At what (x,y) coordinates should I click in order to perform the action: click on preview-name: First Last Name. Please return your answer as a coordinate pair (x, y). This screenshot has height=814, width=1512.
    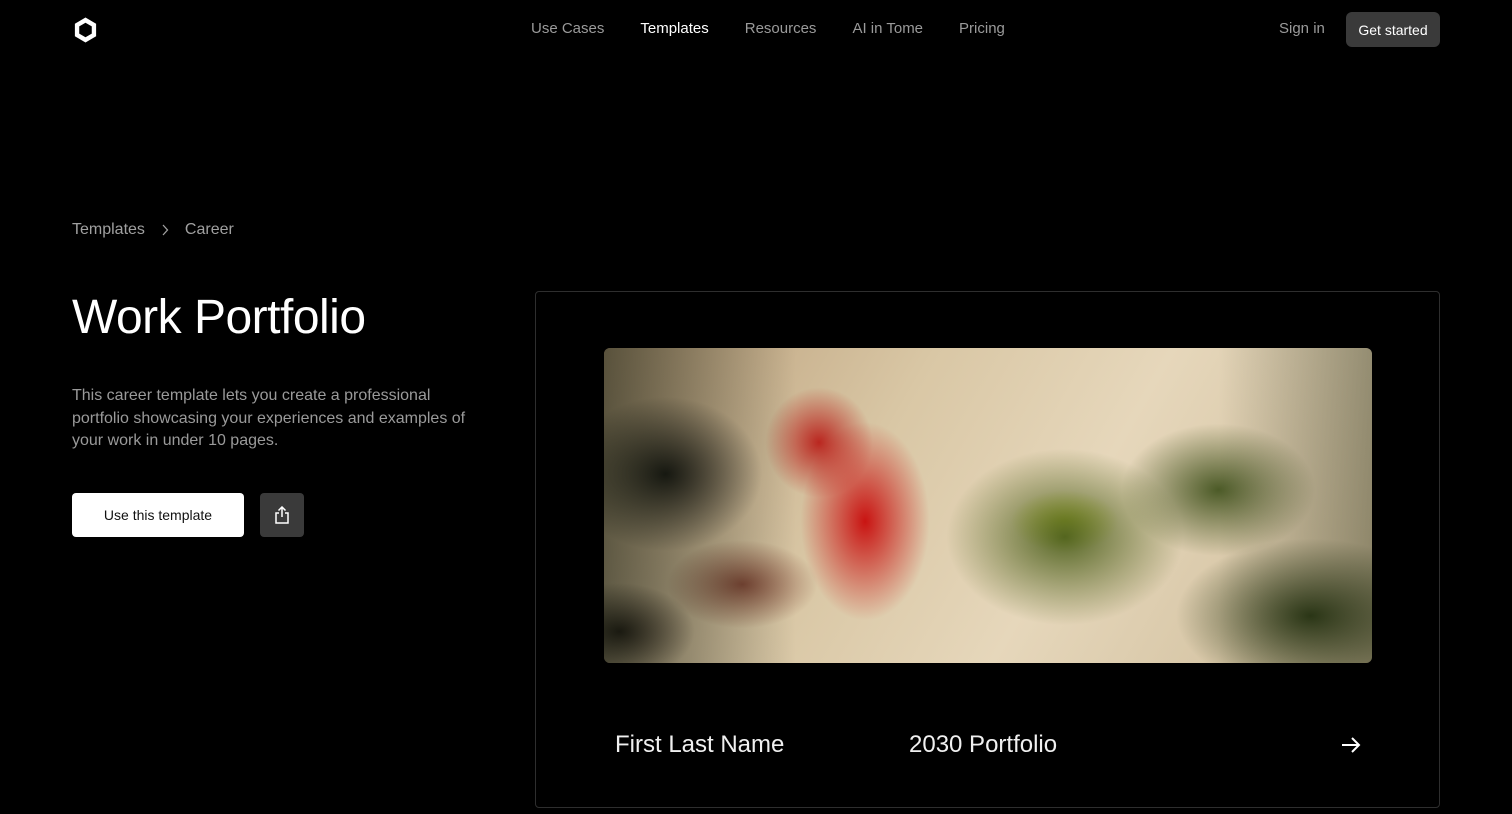
    Looking at the image, I should click on (700, 744).